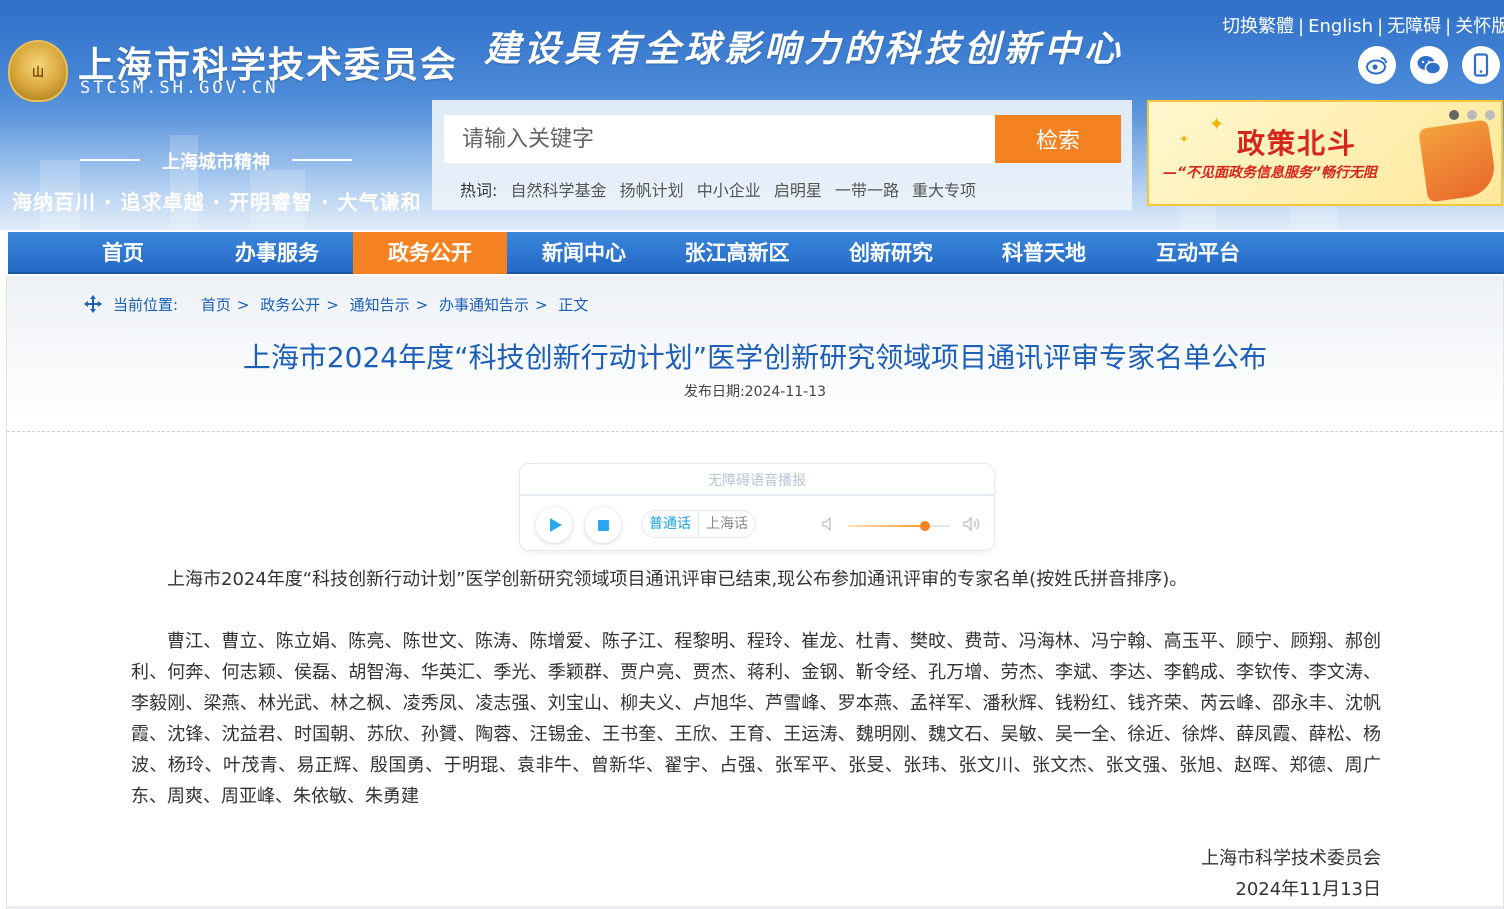 This screenshot has height=909, width=1504. I want to click on breadcrumb-notices: 通知告示, so click(380, 305).